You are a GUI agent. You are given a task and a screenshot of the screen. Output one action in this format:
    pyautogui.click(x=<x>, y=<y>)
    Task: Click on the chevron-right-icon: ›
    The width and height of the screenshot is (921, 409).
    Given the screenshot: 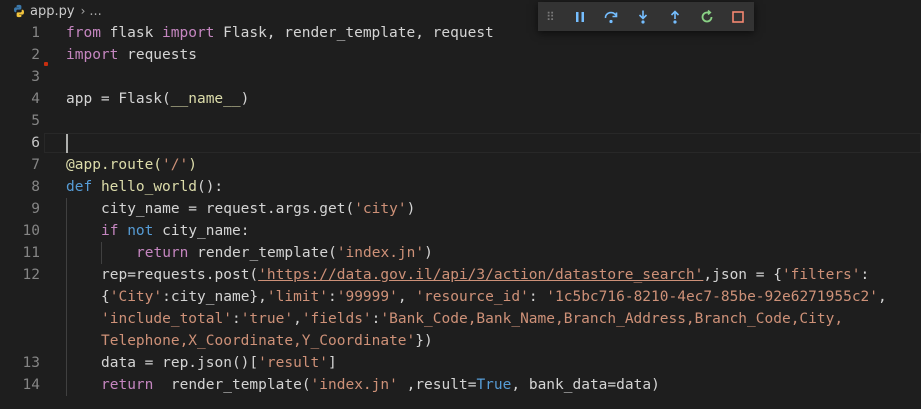 What is the action you would take?
    pyautogui.click(x=83, y=11)
    